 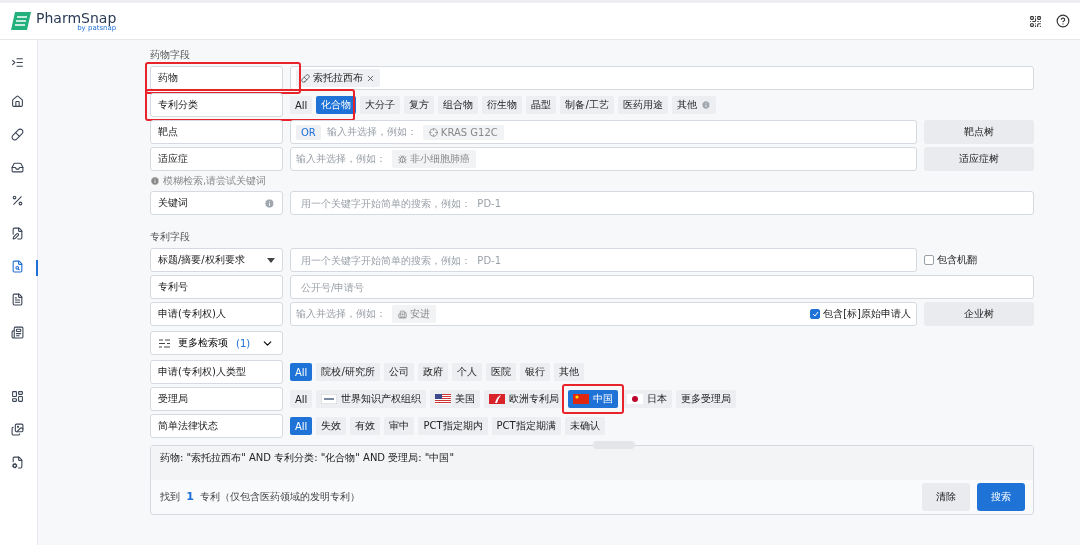 I want to click on percent-icon, so click(x=17, y=200).